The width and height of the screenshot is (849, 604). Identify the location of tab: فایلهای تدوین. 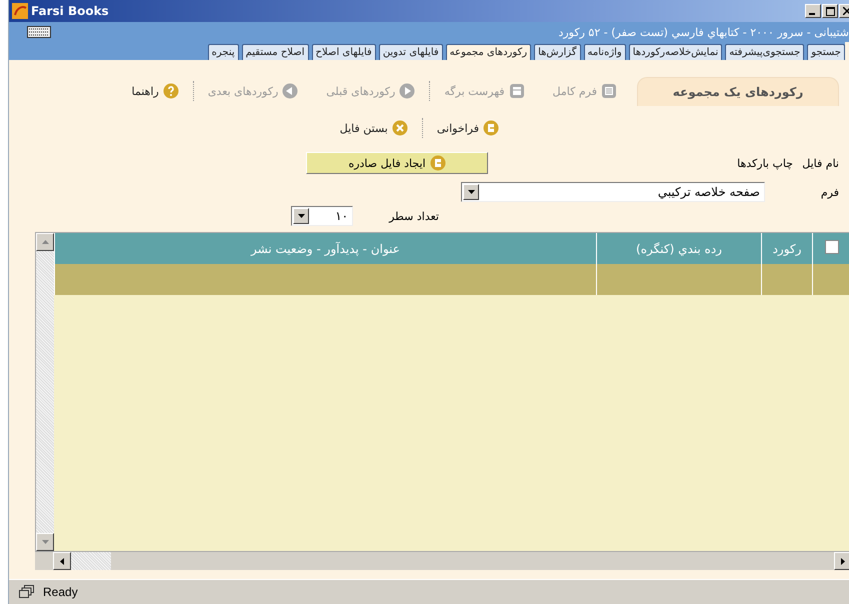
(410, 52).